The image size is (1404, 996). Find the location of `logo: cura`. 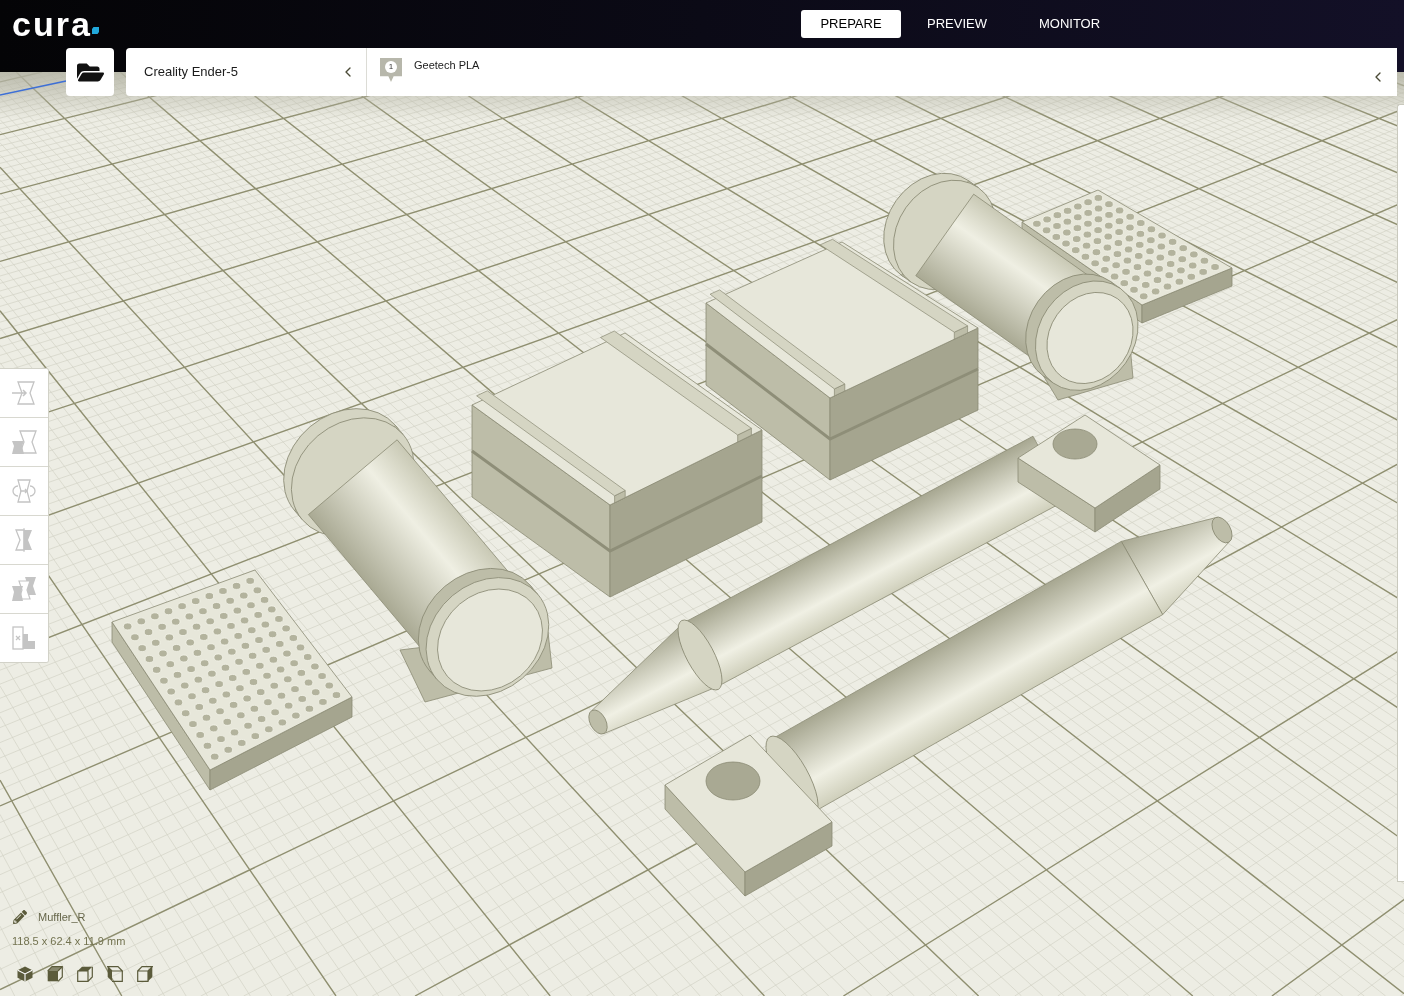

logo: cura is located at coordinates (52, 24).